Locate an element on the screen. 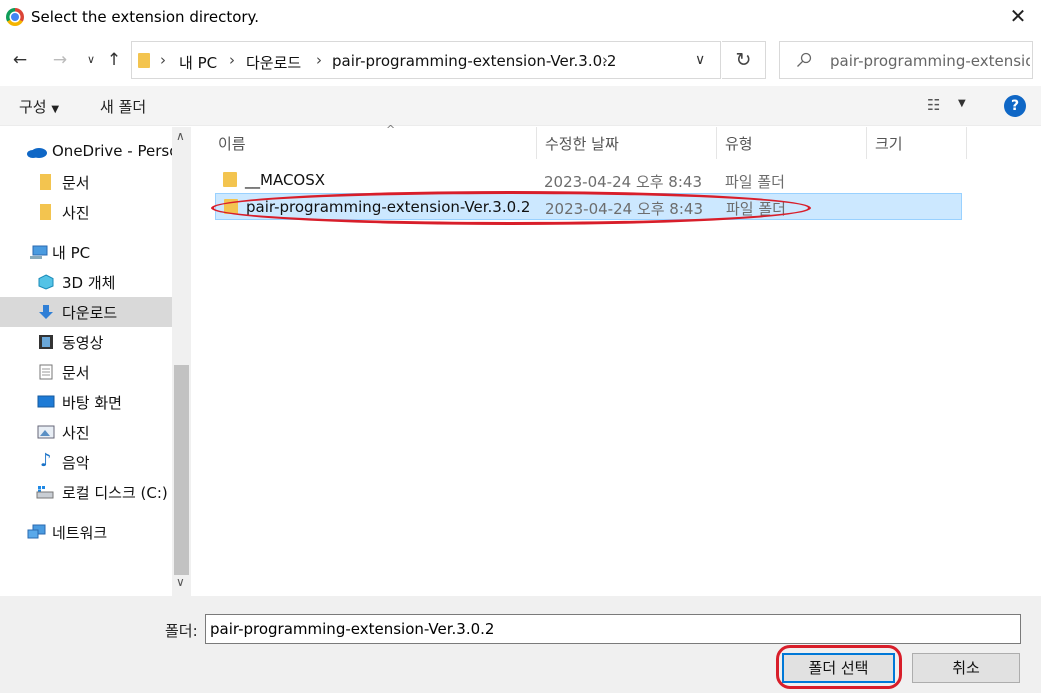 Image resolution: width=1041 pixels, height=693 pixels. dialog-footer: 폴더: 폴더 선택 취소 is located at coordinates (520, 644).